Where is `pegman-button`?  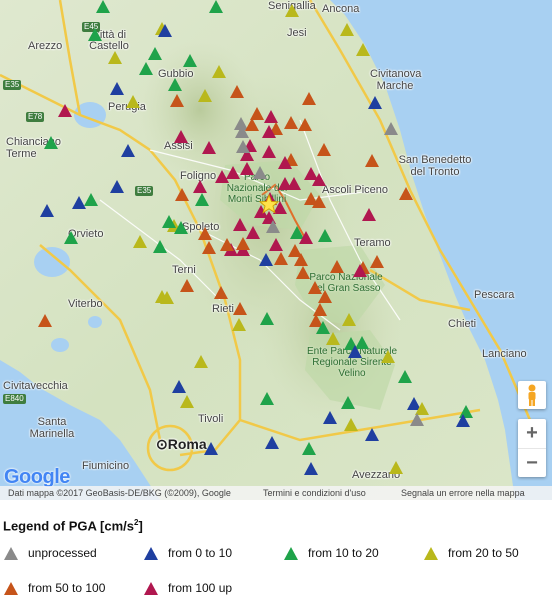 pegman-button is located at coordinates (532, 395).